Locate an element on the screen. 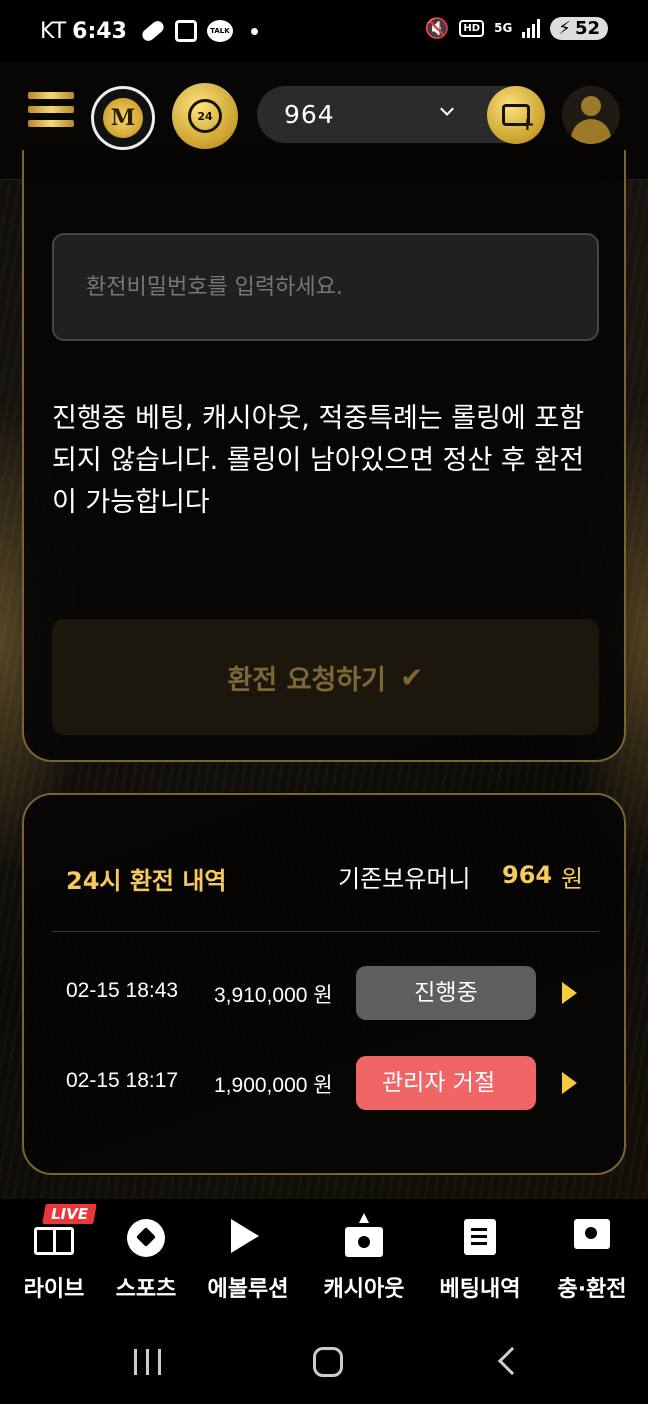 The image size is (648, 1404). support-24-button: 24 is located at coordinates (205, 116).